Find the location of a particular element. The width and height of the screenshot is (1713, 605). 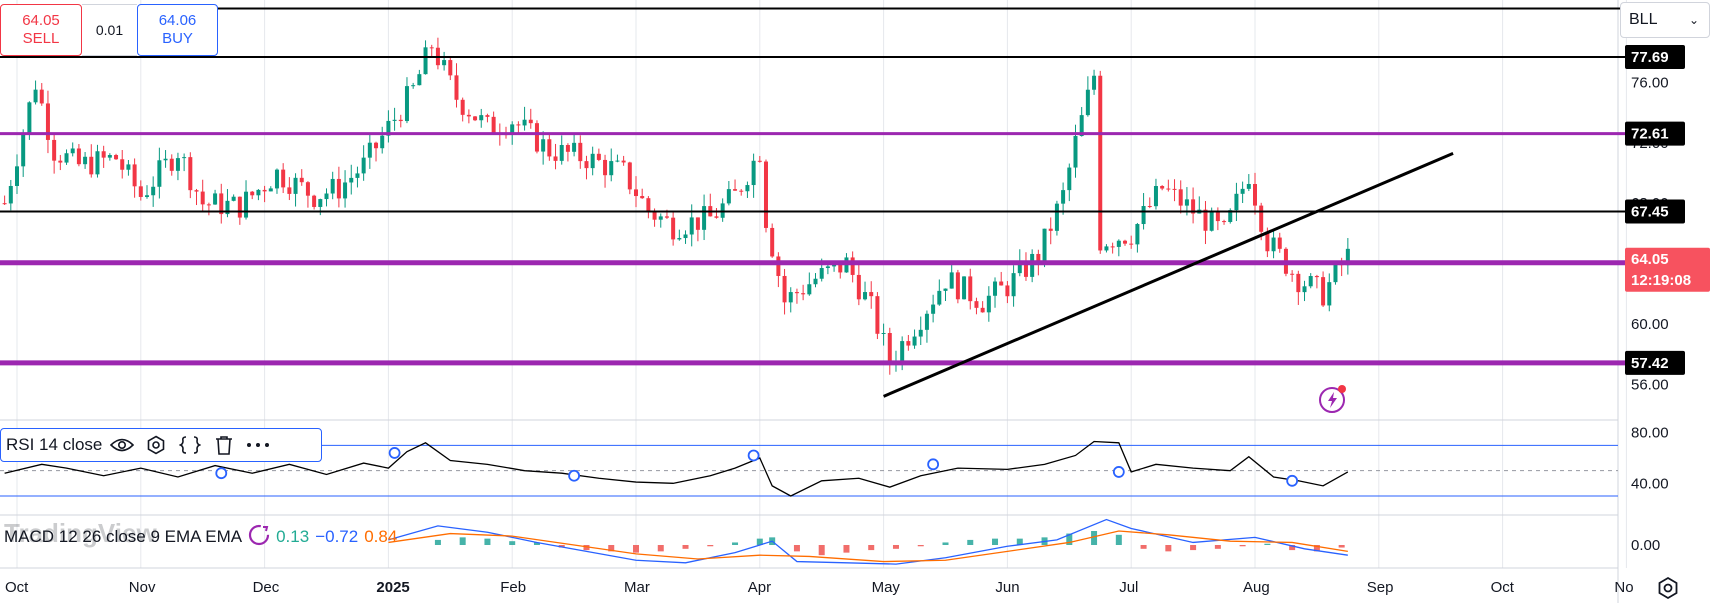

code-braces-icon is located at coordinates (190, 445).